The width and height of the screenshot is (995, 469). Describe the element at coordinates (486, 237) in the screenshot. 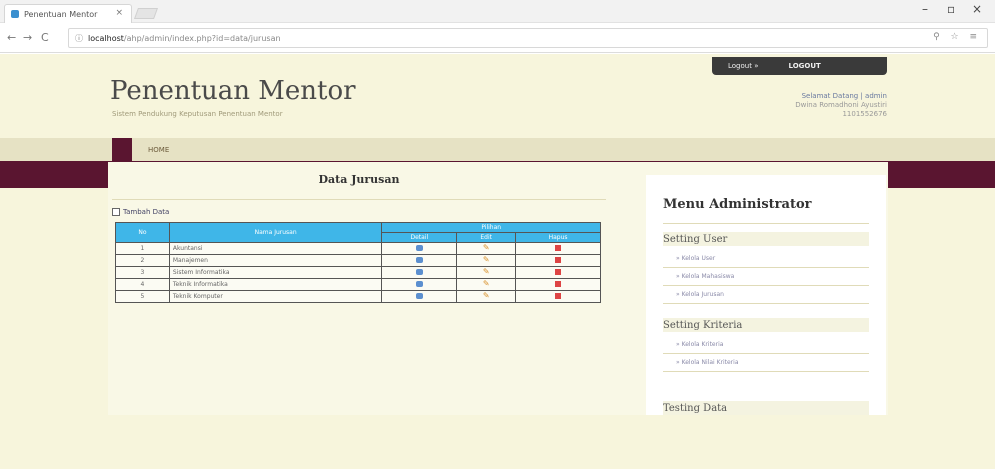

I see `col-edit: Edit` at that location.